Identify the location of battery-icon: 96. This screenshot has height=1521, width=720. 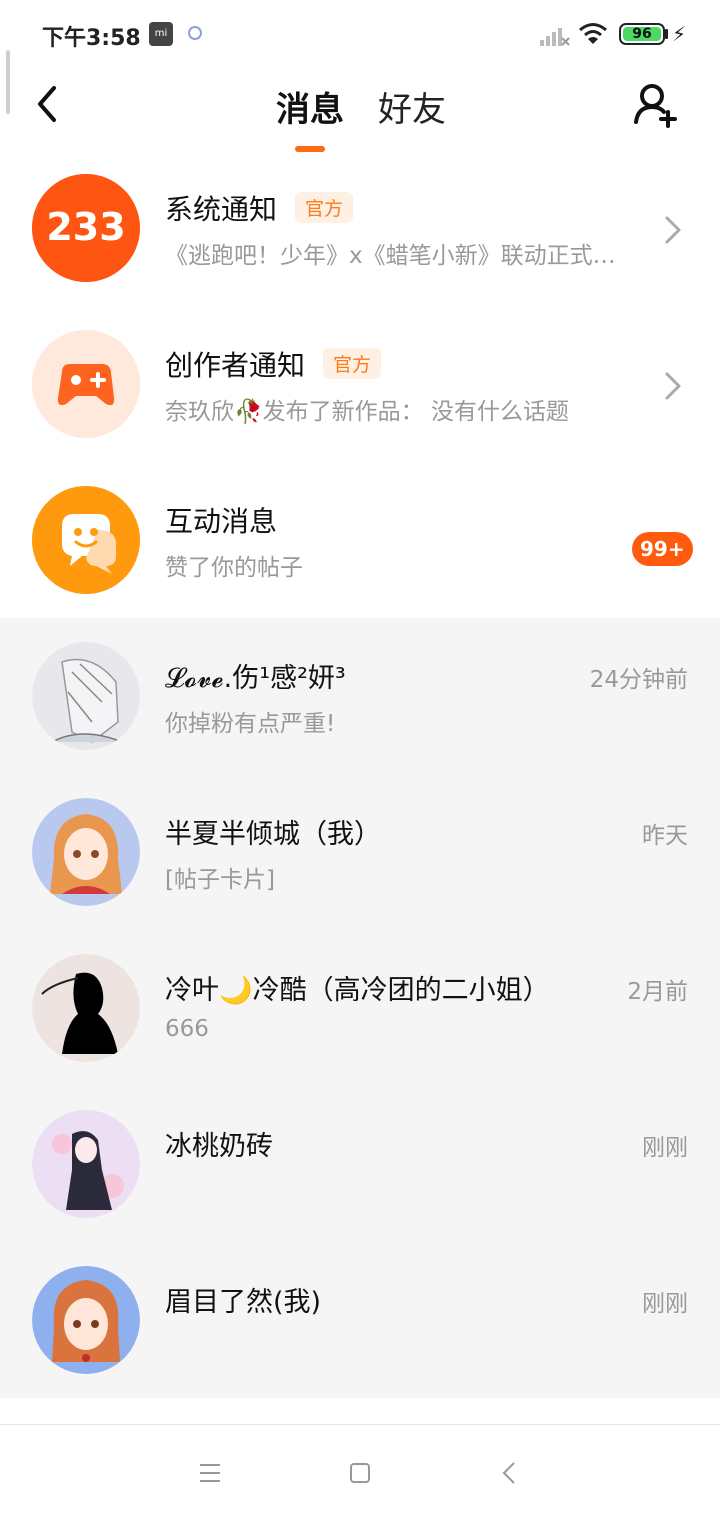
(642, 34).